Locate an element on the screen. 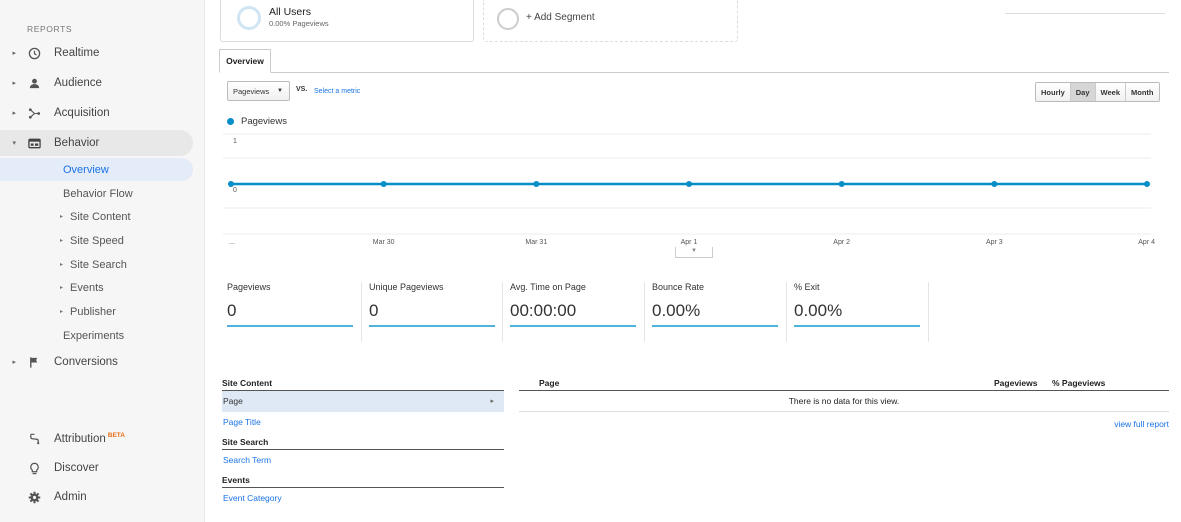 This screenshot has width=1181, height=522. add-segment-card: + Add Segment is located at coordinates (610, 21).